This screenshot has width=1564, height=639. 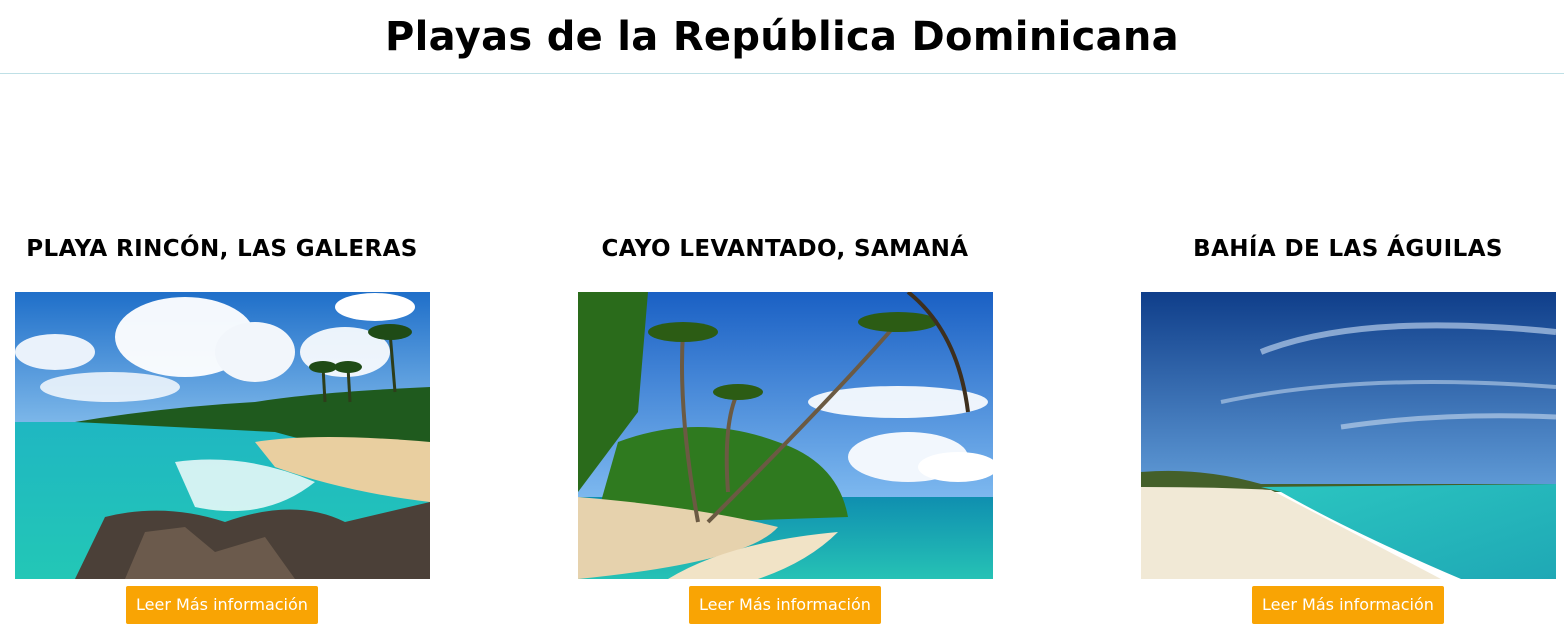 I want to click on page-title: Playas de la República Dominicana, so click(x=782, y=36).